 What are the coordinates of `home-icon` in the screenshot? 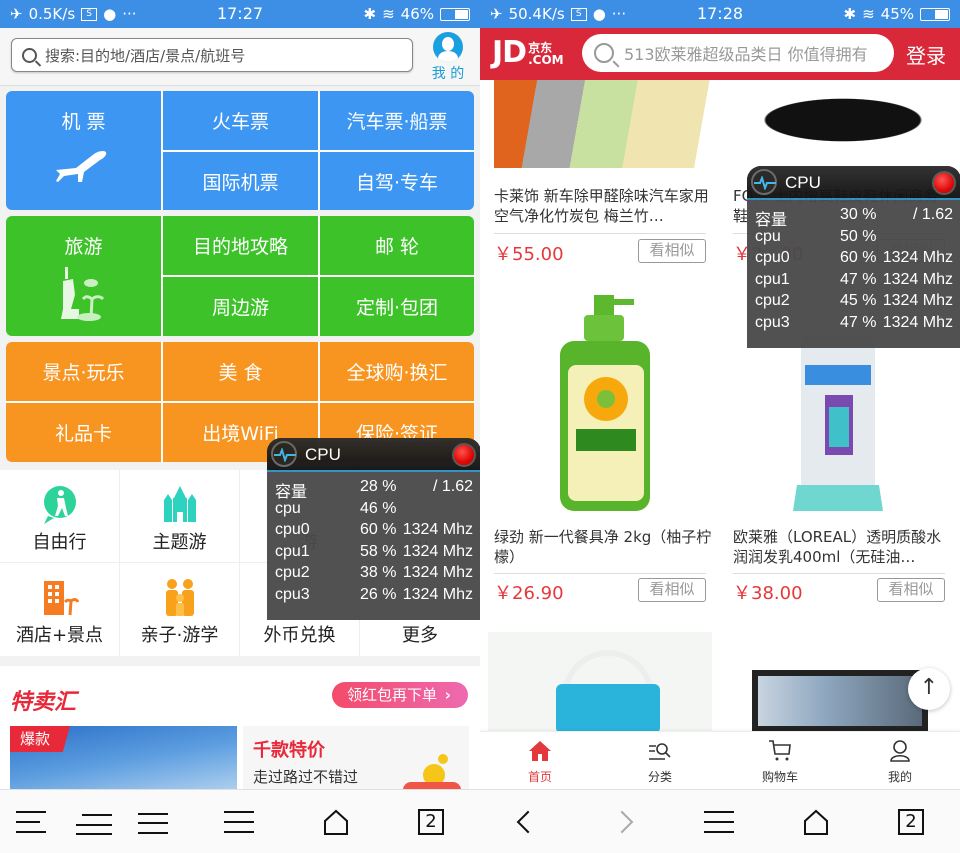 It's located at (540, 751).